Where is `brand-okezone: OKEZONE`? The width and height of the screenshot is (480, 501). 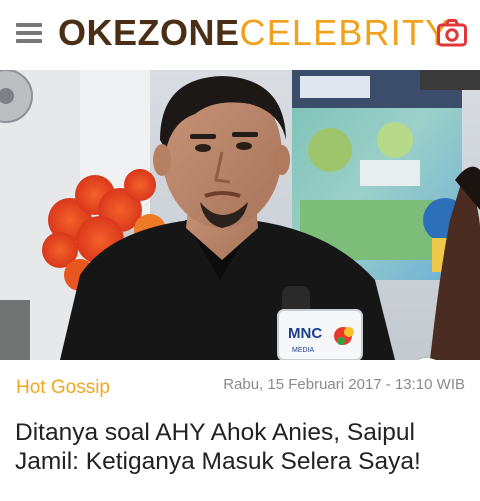
brand-okezone: OKEZONE is located at coordinates (149, 32).